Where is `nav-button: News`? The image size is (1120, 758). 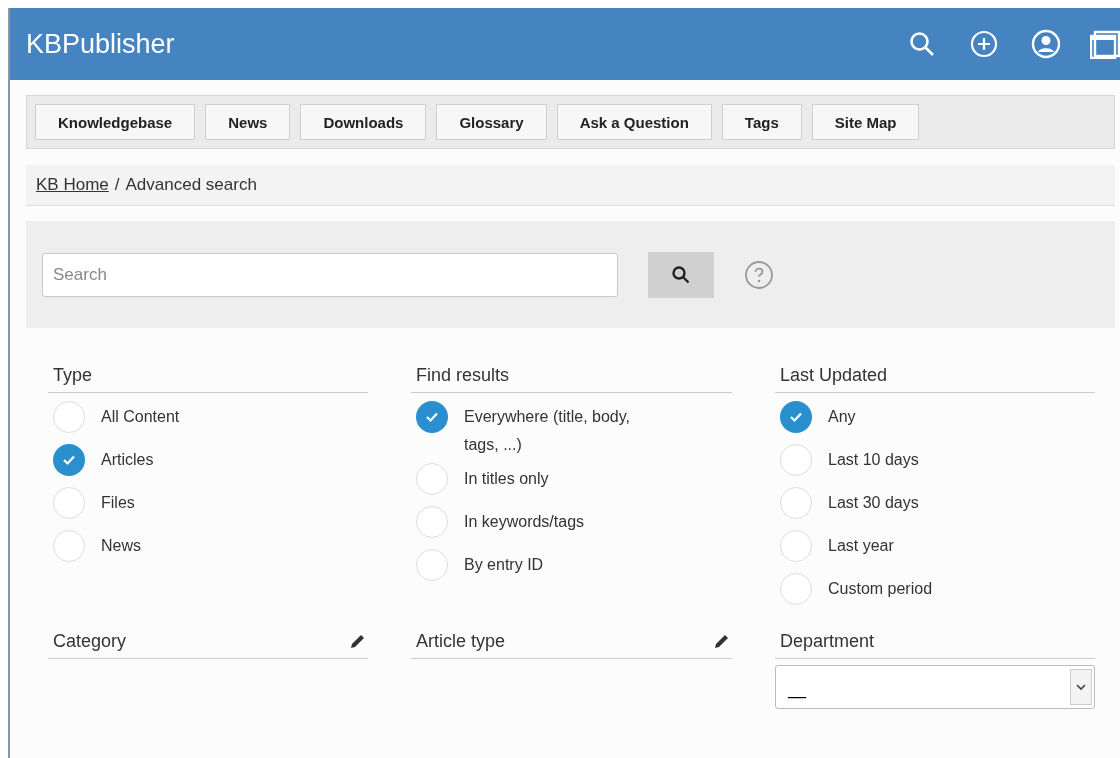
nav-button: News is located at coordinates (248, 122).